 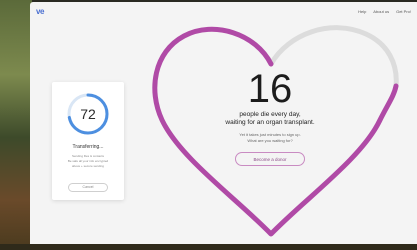 What do you see at coordinates (16, 125) in the screenshot?
I see `desktop-background` at bounding box center [16, 125].